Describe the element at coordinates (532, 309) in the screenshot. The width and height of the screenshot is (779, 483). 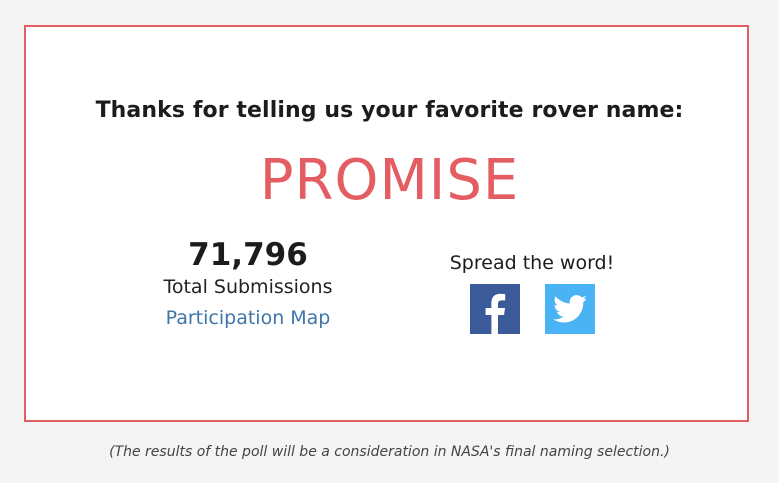
I see `share-buttons` at that location.